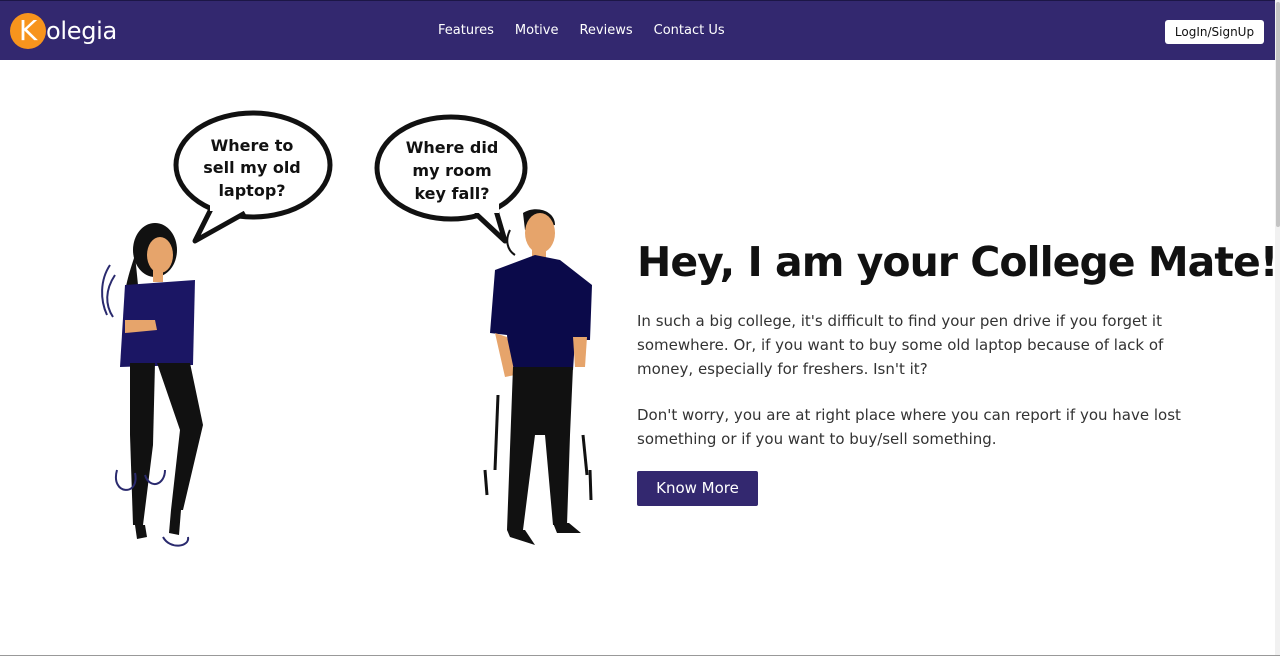  Describe the element at coordinates (451, 193) in the screenshot. I see `bubble-right-line-3: key fall?` at that location.